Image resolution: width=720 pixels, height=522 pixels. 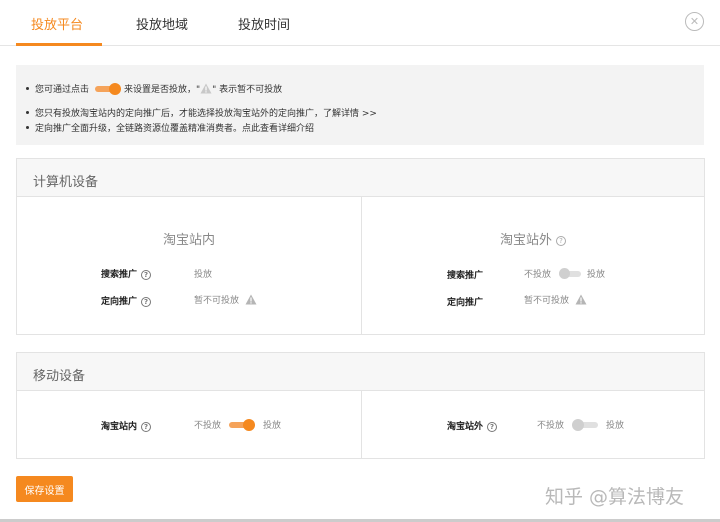 I want to click on example-toggle, so click(x=108, y=88).